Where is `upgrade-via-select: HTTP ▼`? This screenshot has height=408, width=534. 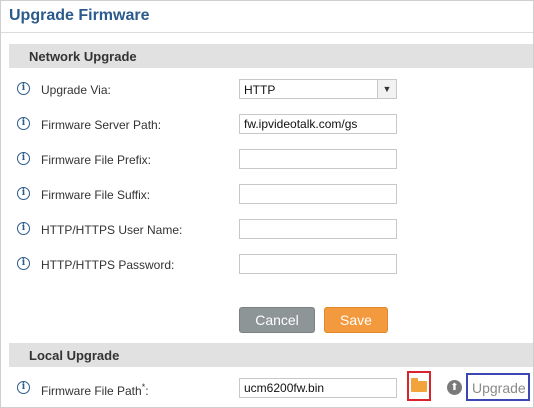
upgrade-via-select: HTTP ▼ is located at coordinates (318, 89).